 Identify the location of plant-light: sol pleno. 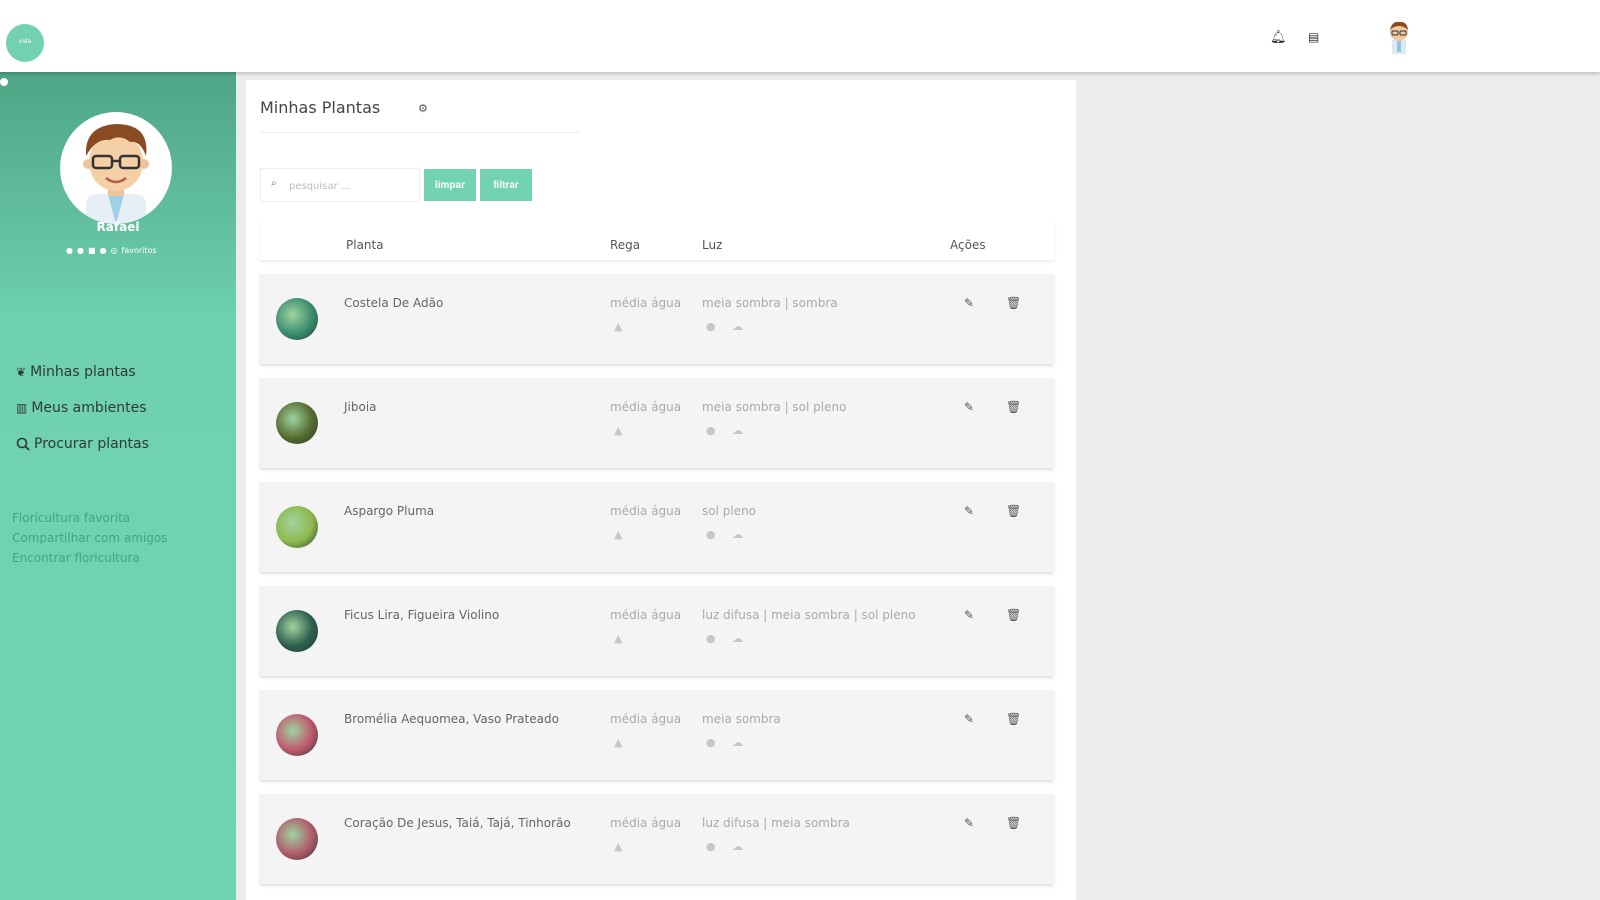
(729, 511).